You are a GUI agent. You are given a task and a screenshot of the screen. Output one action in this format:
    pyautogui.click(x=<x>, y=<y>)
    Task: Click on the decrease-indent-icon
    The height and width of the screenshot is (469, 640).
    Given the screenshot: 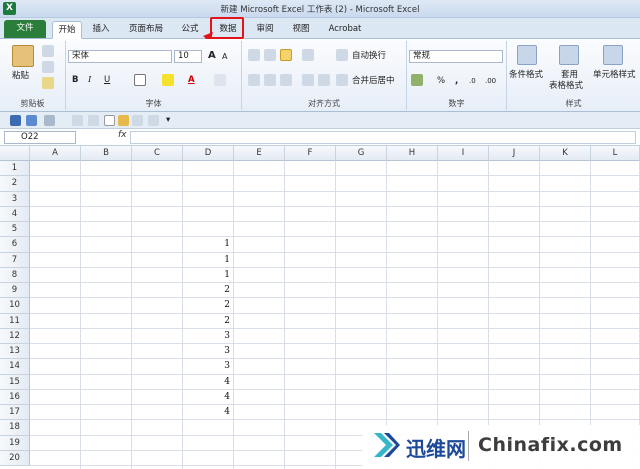 What is the action you would take?
    pyautogui.click(x=308, y=80)
    